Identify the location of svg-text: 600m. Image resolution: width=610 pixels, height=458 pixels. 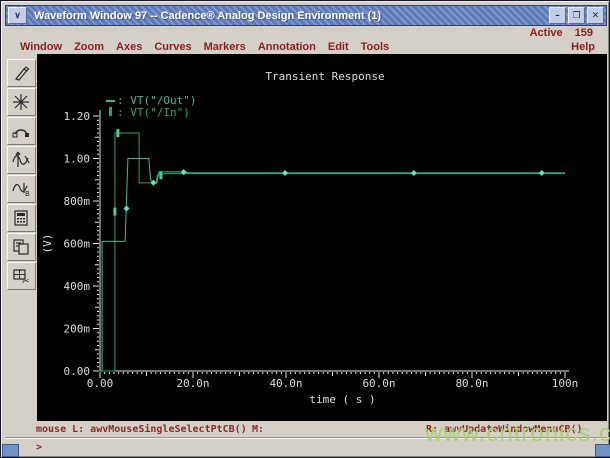
(77, 244).